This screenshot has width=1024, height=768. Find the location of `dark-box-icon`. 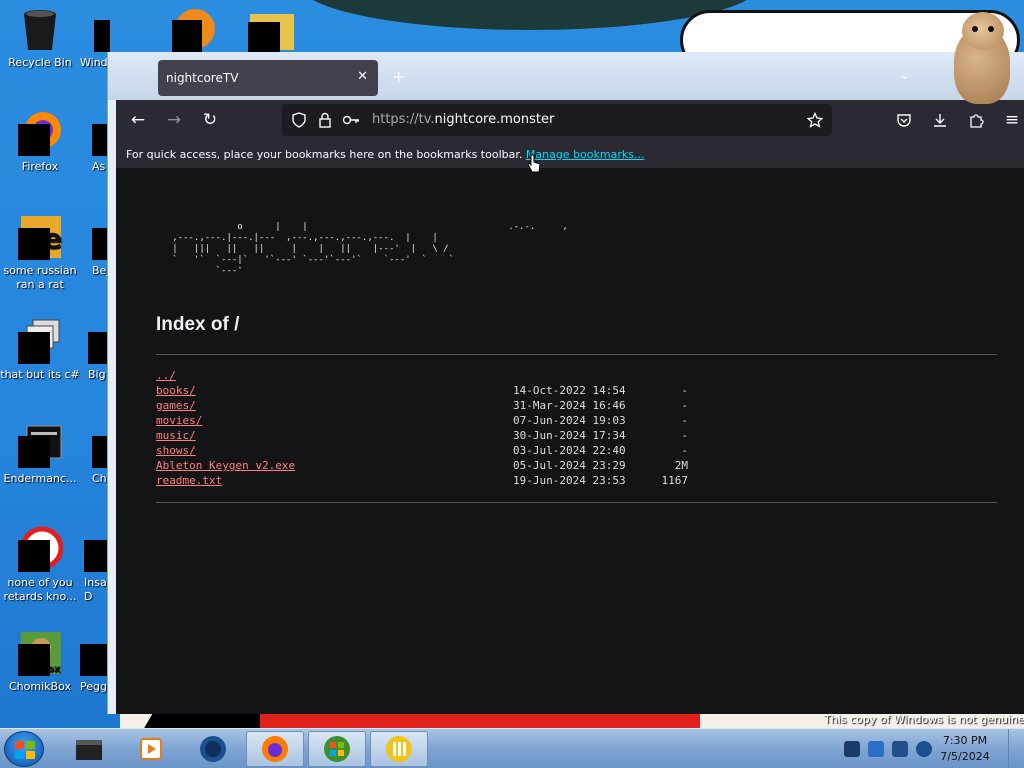

dark-box-icon is located at coordinates (89, 750).